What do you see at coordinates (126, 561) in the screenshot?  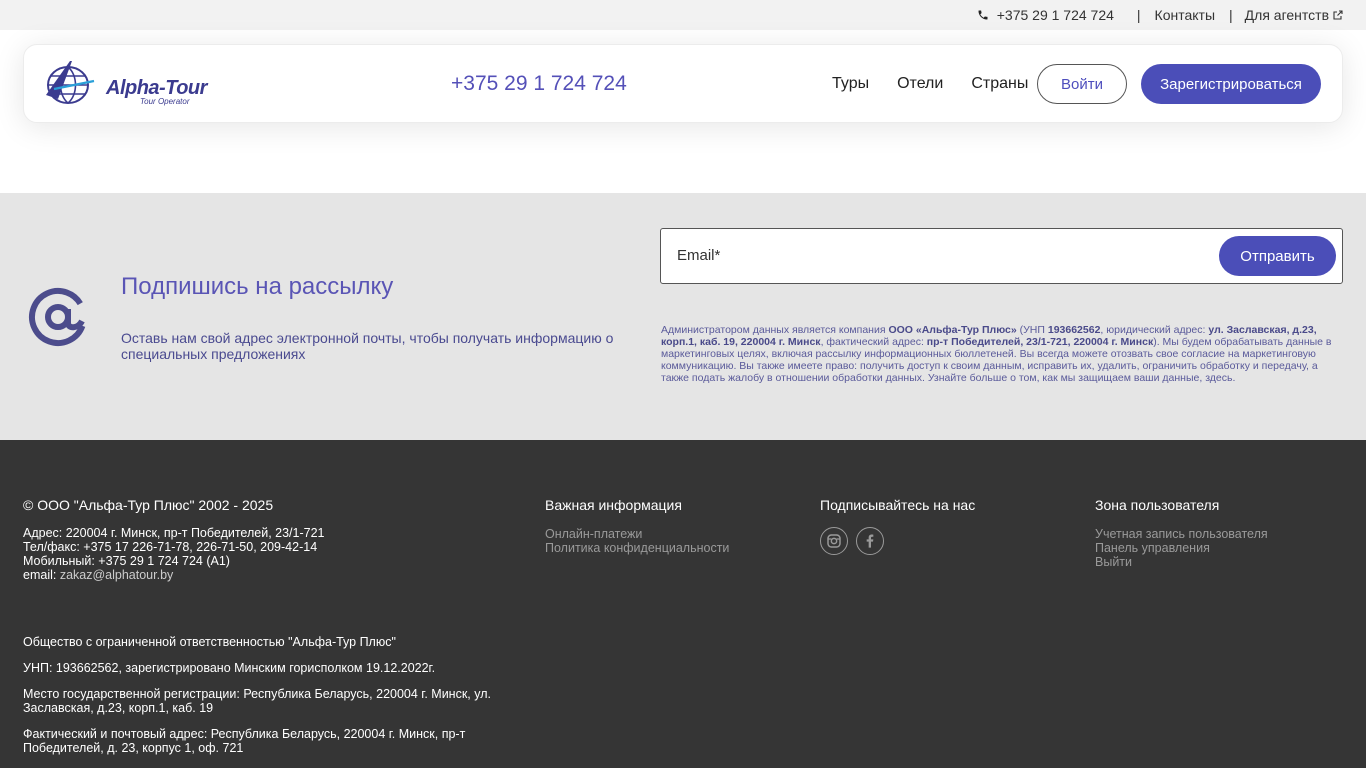 I see `footer-mobile: Мобильный: +375 29 1 724 724 (A1)` at bounding box center [126, 561].